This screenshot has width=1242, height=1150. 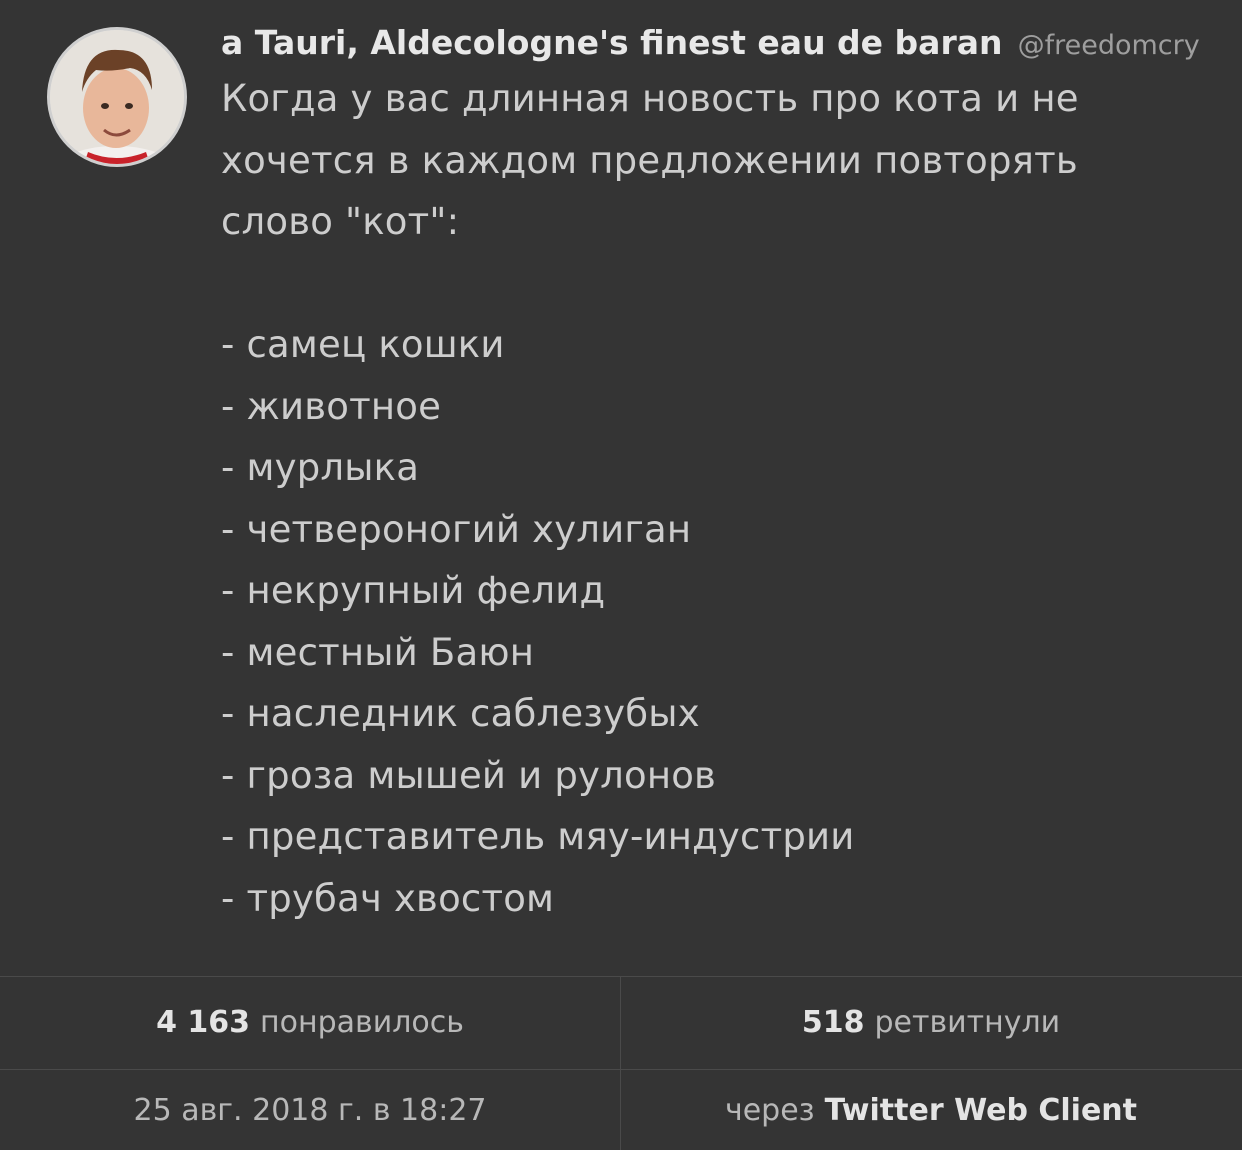 I want to click on tweet-date: 25 авг. 2018 г. в 18:27, so click(x=310, y=1110).